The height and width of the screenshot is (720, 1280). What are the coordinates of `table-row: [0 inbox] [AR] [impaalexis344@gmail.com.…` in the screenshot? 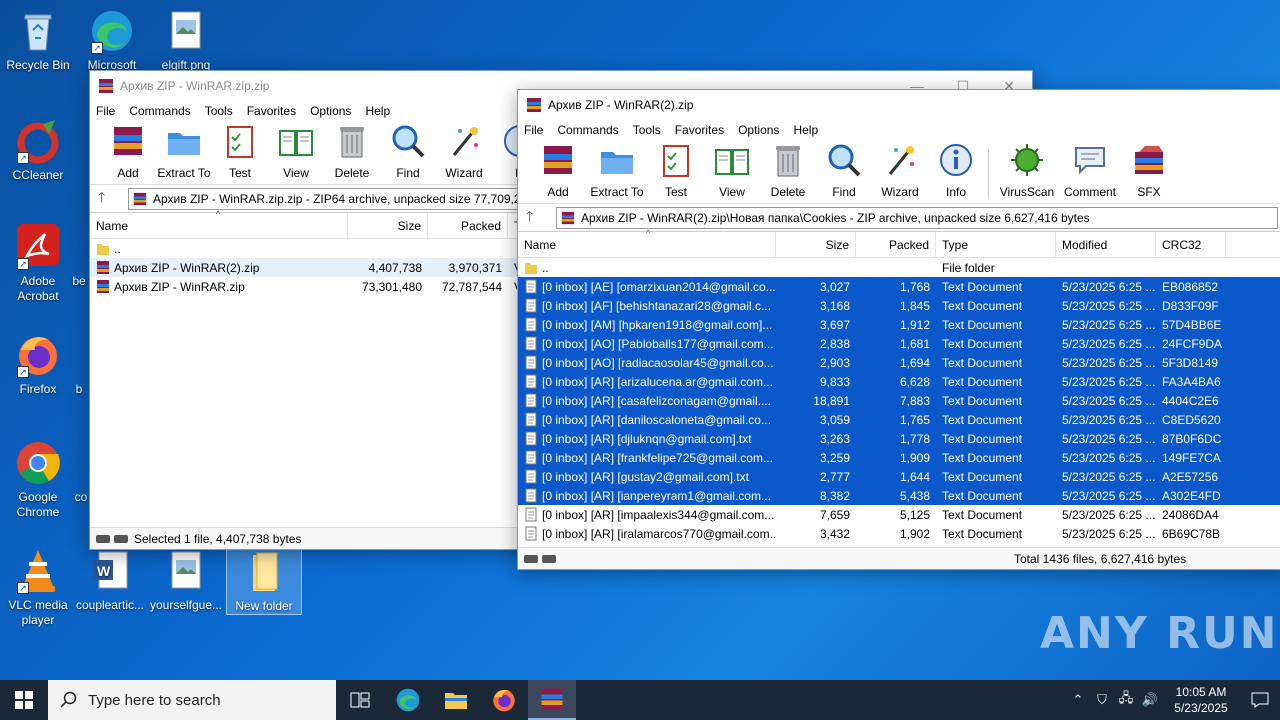 It's located at (899, 514).